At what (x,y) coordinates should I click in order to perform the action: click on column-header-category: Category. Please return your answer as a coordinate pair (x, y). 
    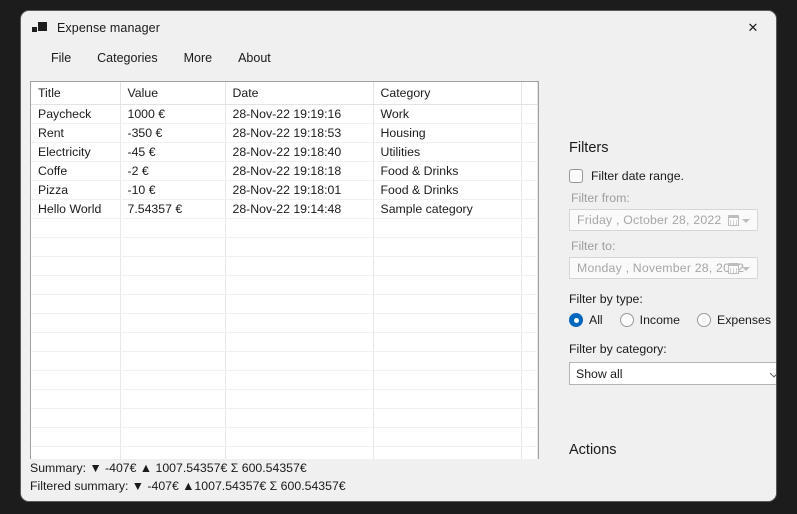
    Looking at the image, I should click on (447, 93).